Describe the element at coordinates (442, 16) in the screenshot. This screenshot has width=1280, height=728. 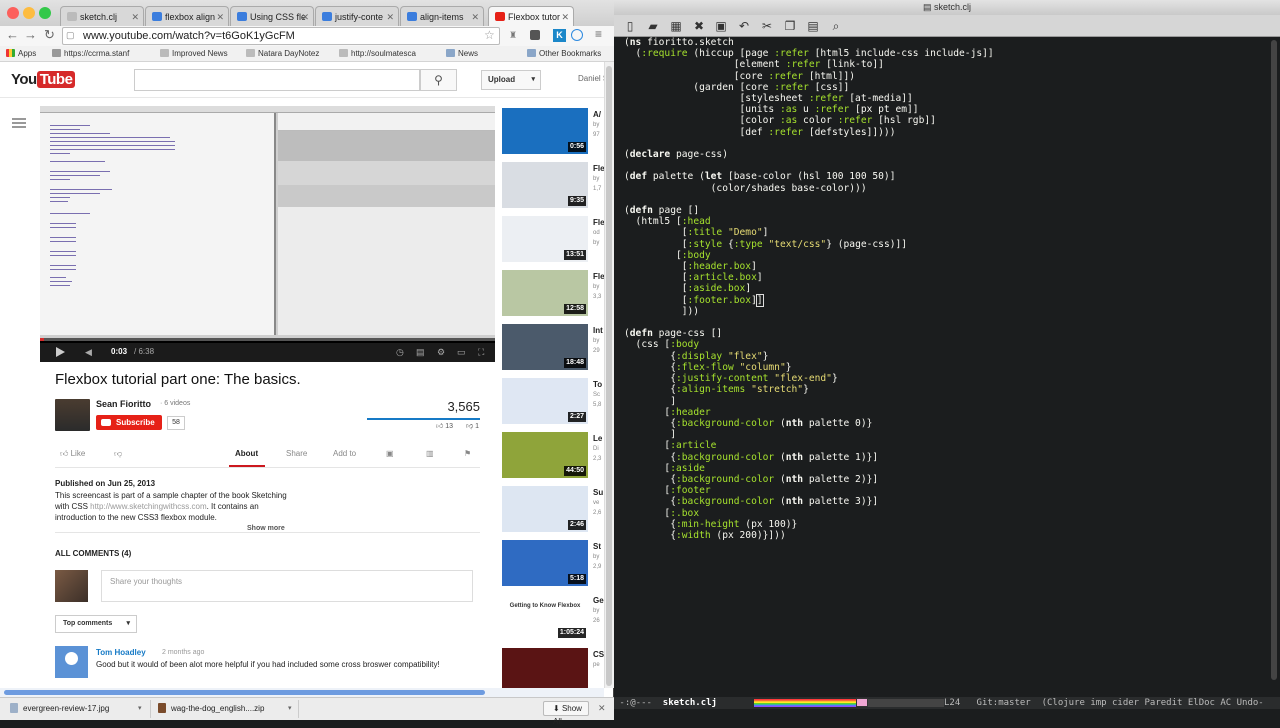
I see `browser-tab: align-items ✕` at that location.